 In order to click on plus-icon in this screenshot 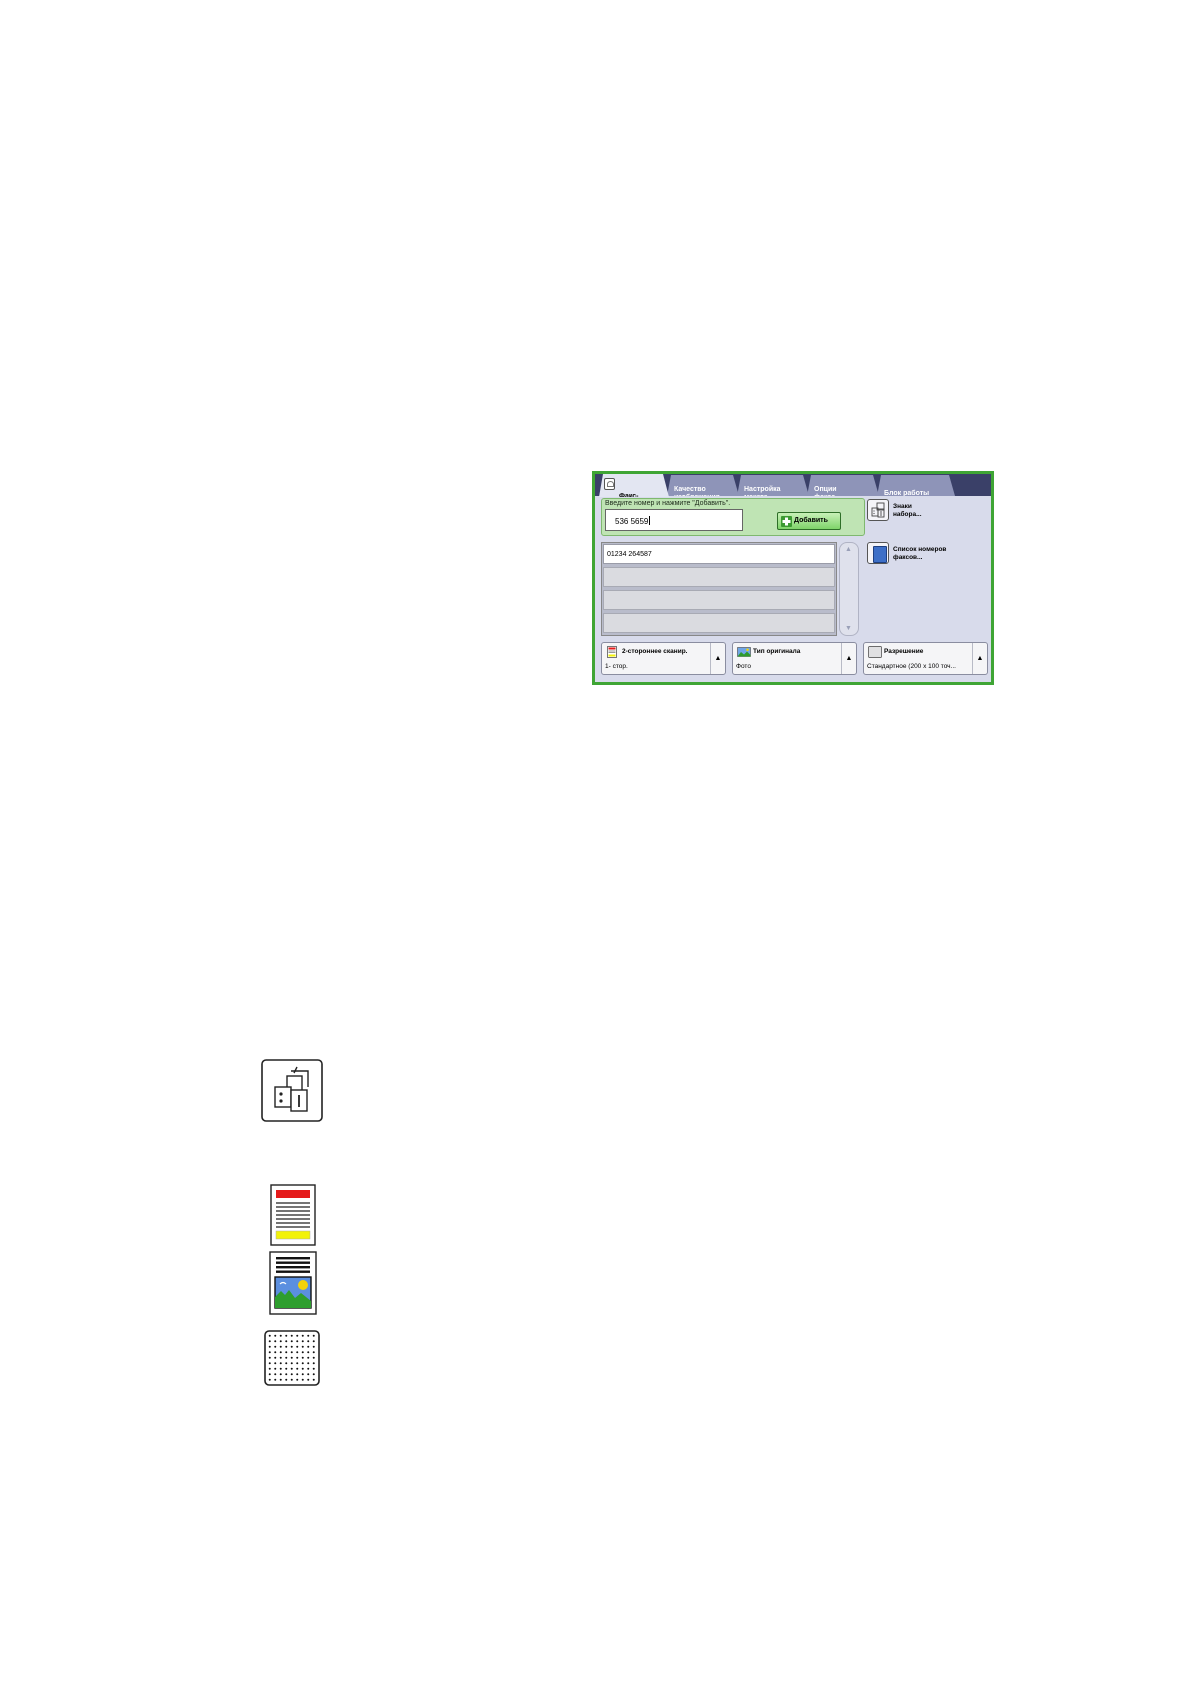, I will do `click(786, 521)`.